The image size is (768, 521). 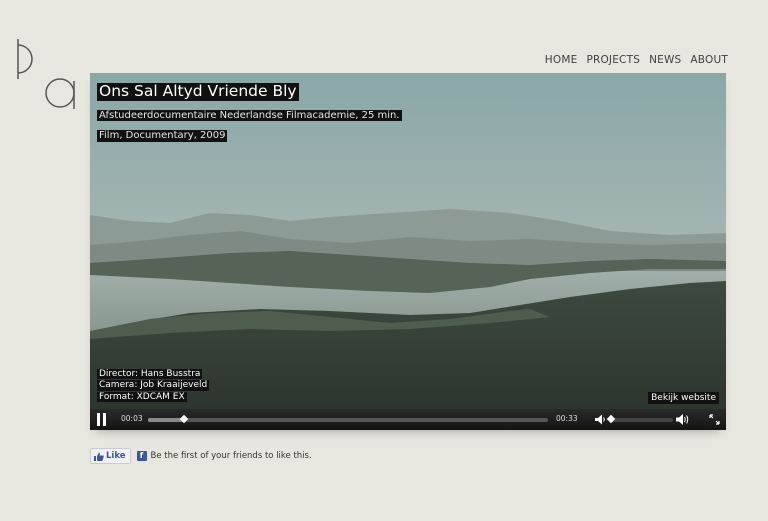 What do you see at coordinates (709, 60) in the screenshot?
I see `nav-about: ABOUT` at bounding box center [709, 60].